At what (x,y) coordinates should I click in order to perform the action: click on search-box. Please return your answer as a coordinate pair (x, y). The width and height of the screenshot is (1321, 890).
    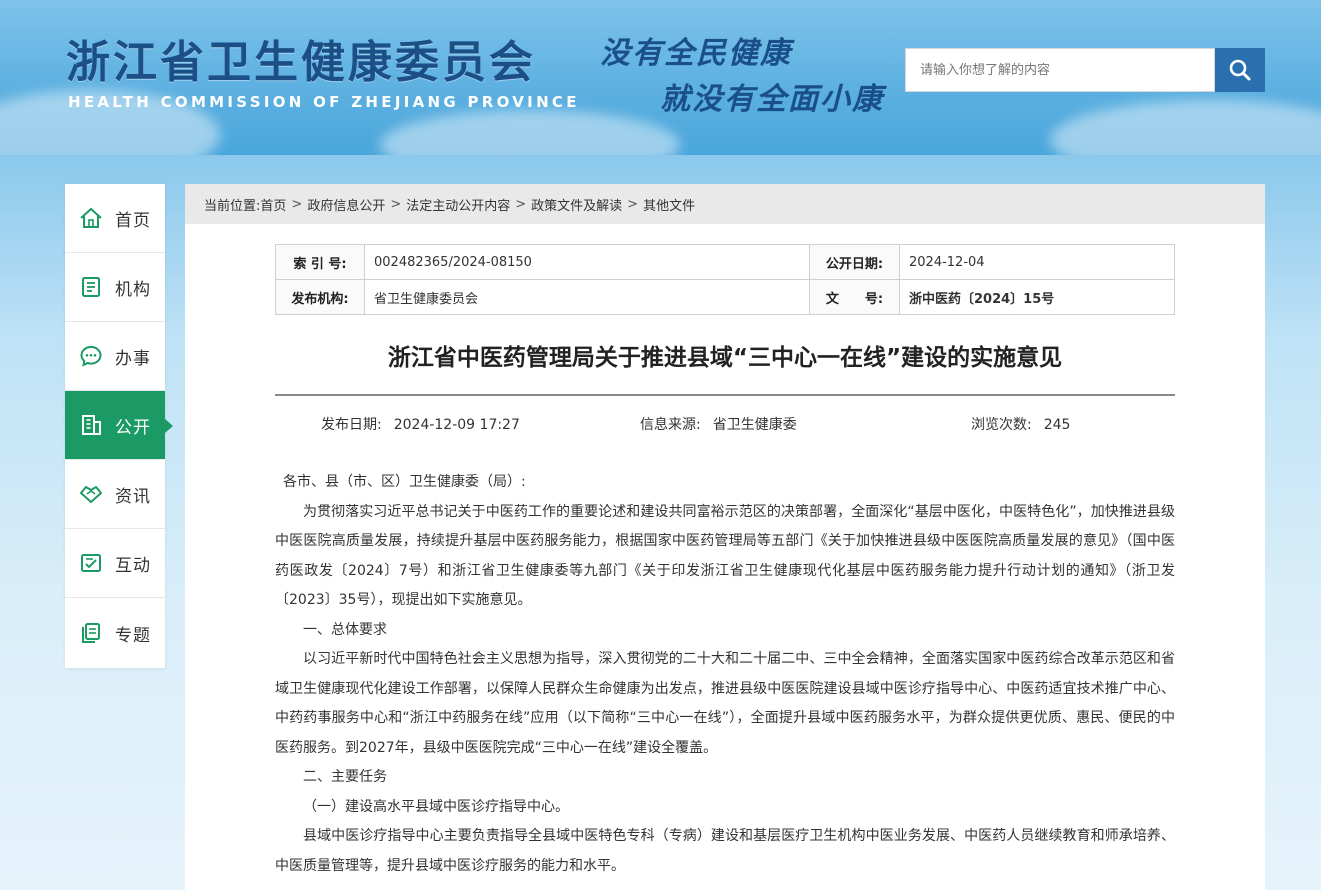
    Looking at the image, I should click on (1060, 70).